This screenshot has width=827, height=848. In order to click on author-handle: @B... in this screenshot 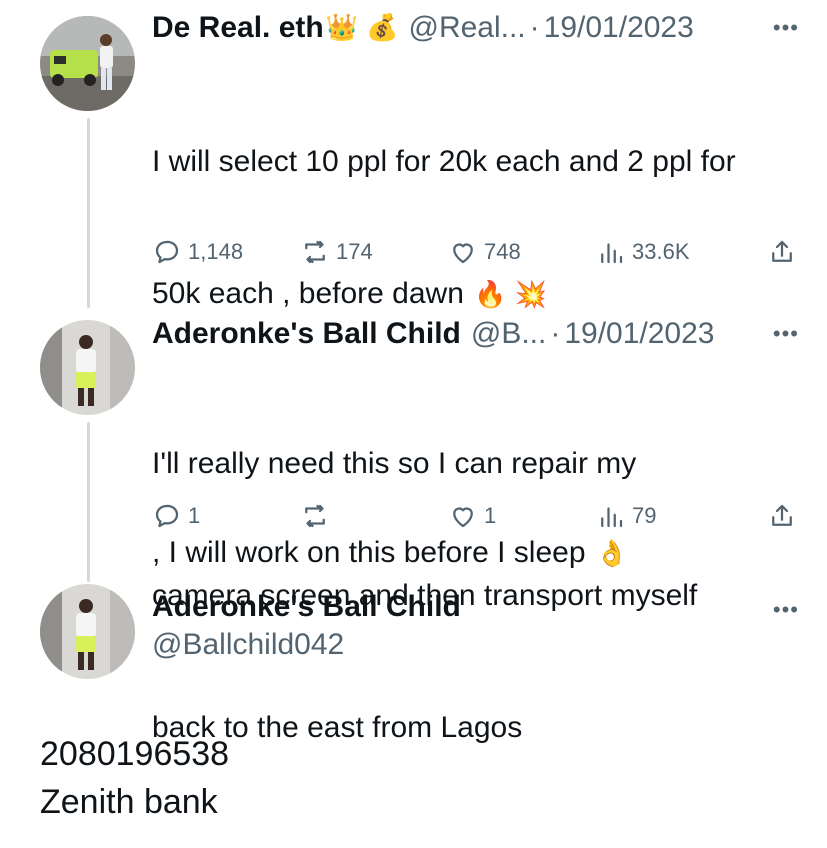, I will do `click(508, 334)`.